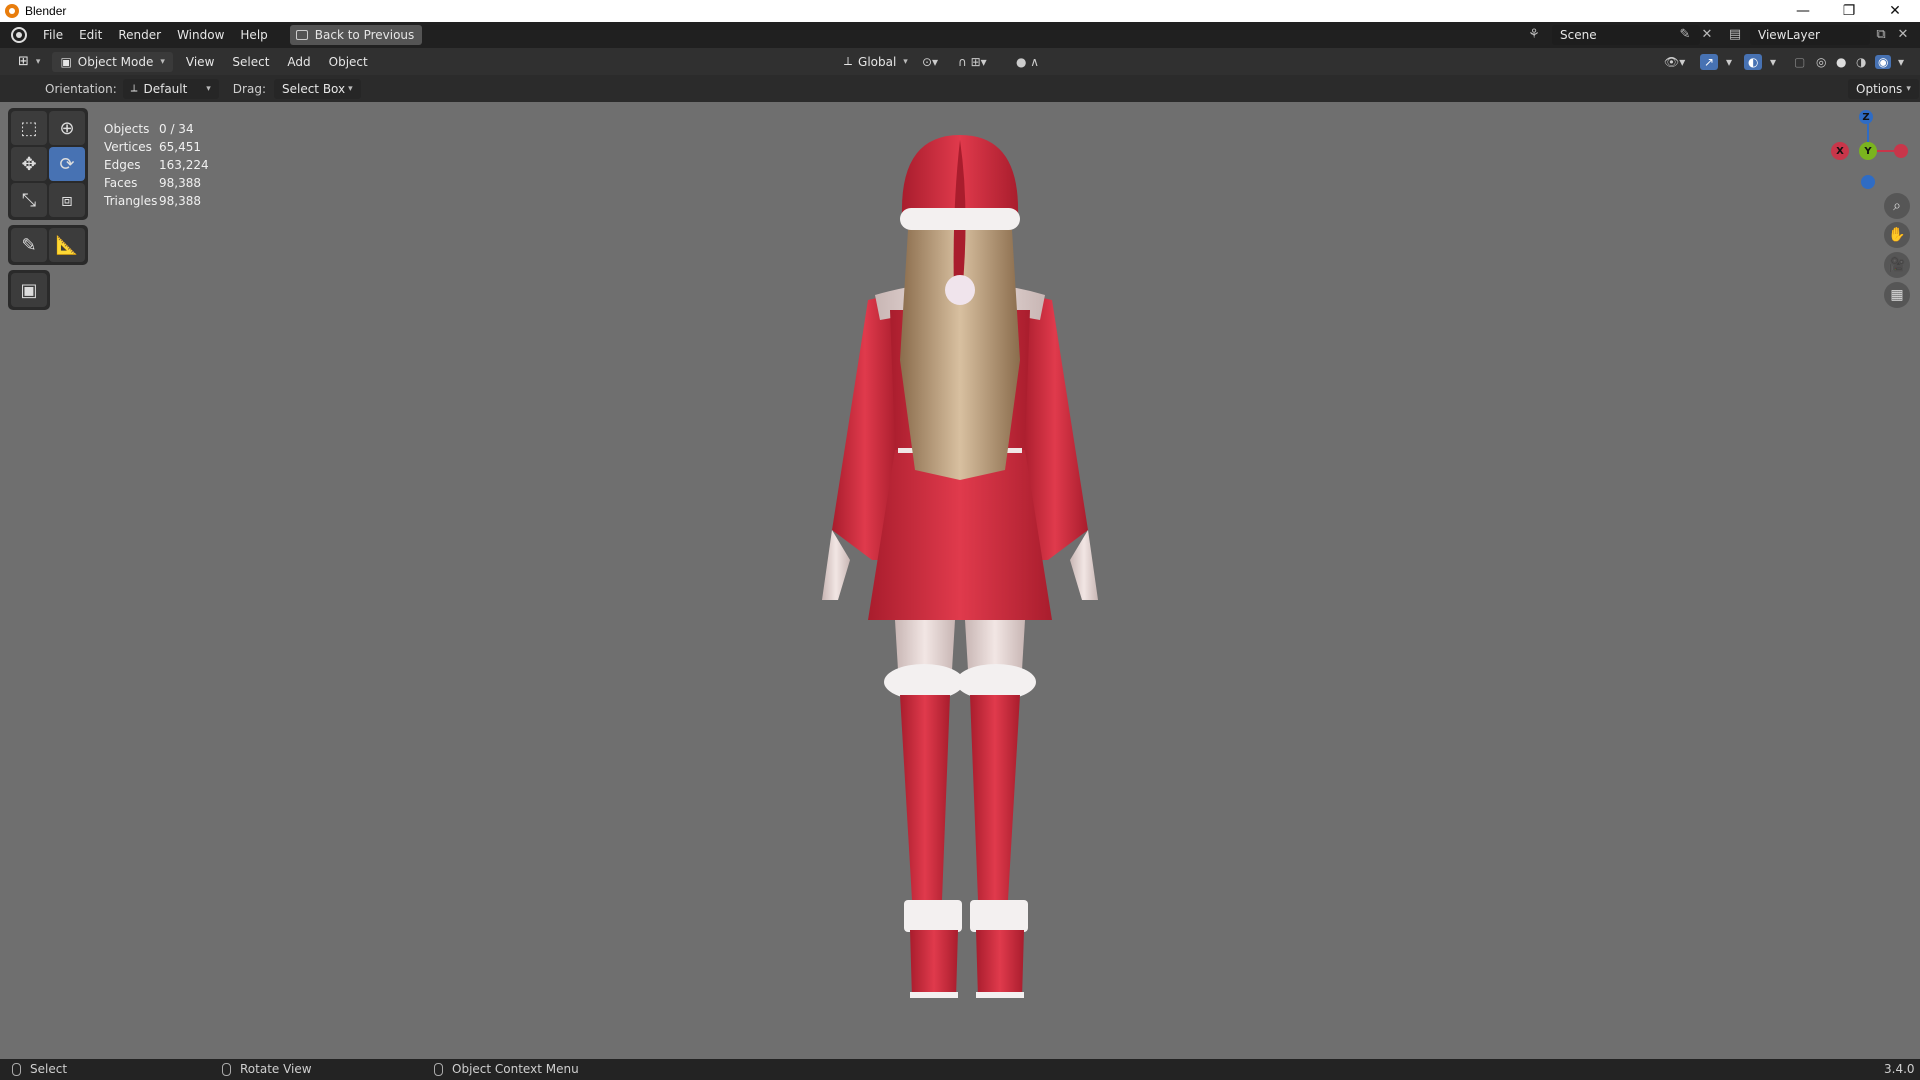 This screenshot has height=1080, width=1920. Describe the element at coordinates (1799, 62) in the screenshot. I see `xray-icon: ▢` at that location.